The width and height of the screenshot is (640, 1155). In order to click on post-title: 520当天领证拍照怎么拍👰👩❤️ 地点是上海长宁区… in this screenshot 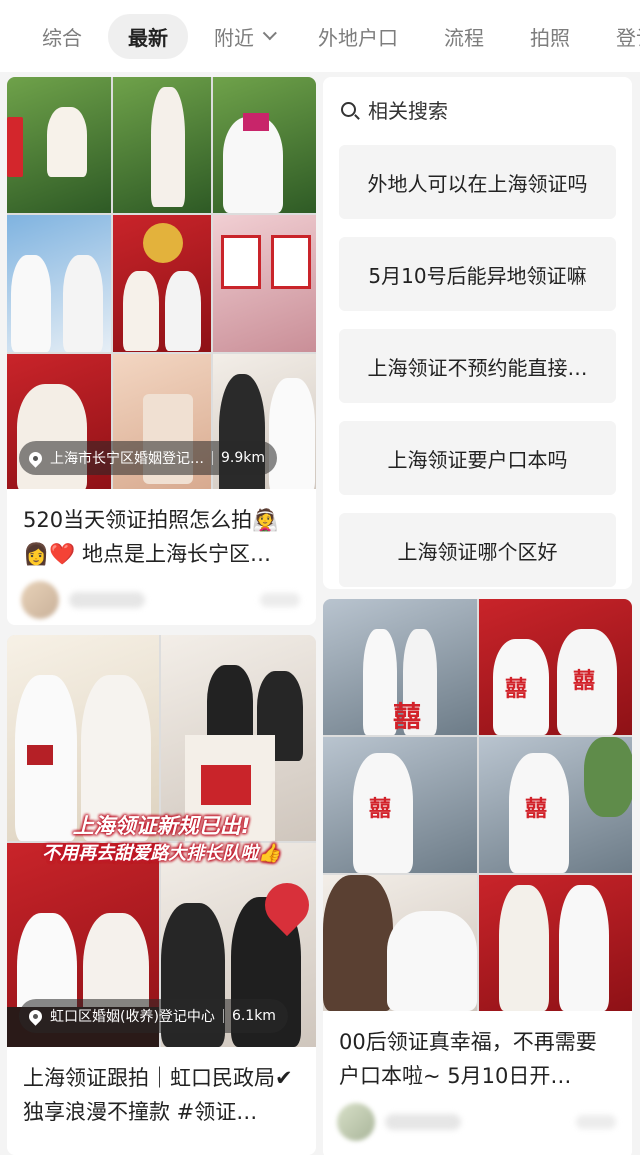, I will do `click(161, 530)`.